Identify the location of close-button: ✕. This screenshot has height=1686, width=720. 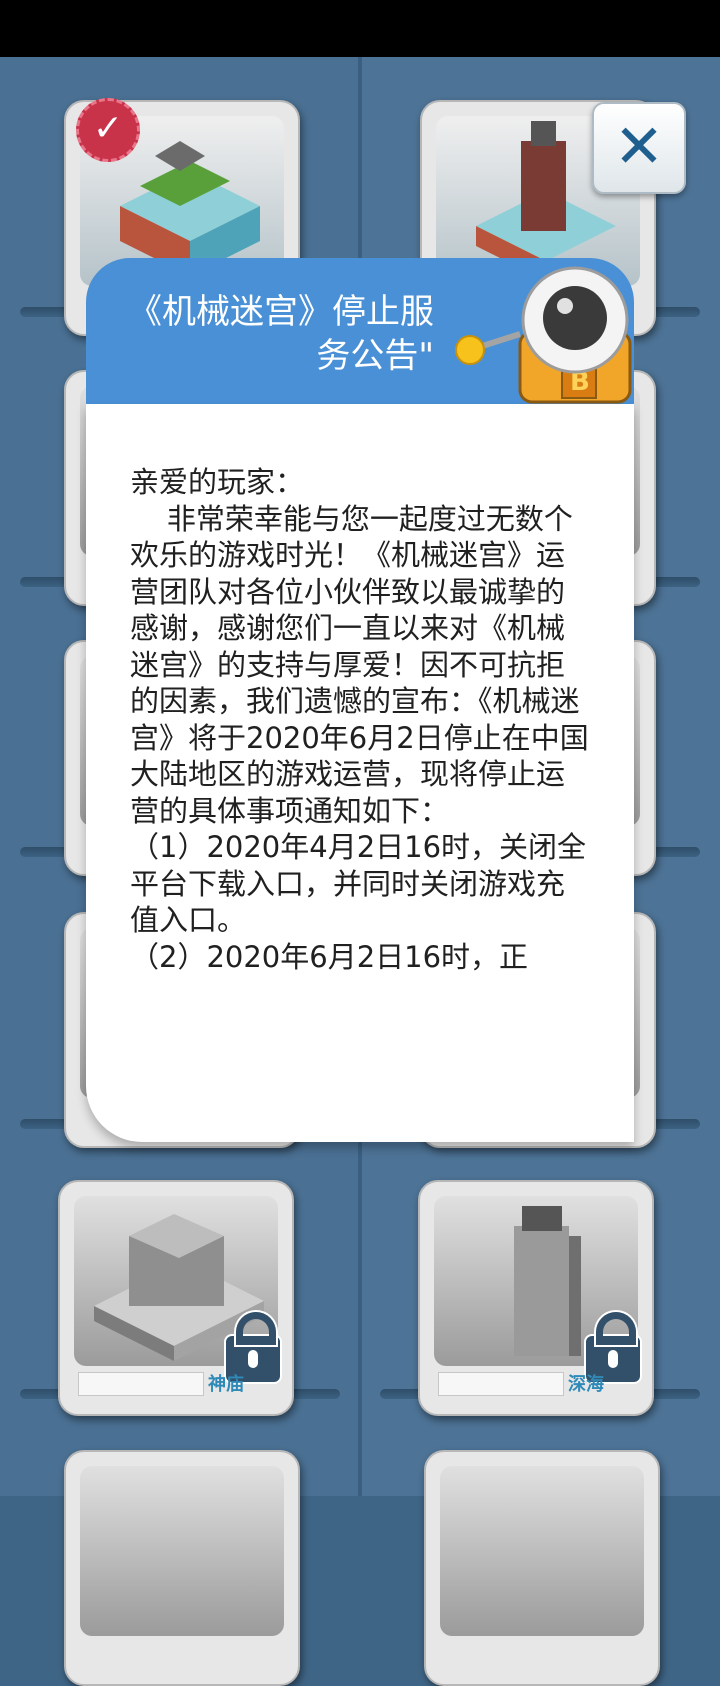
(639, 148).